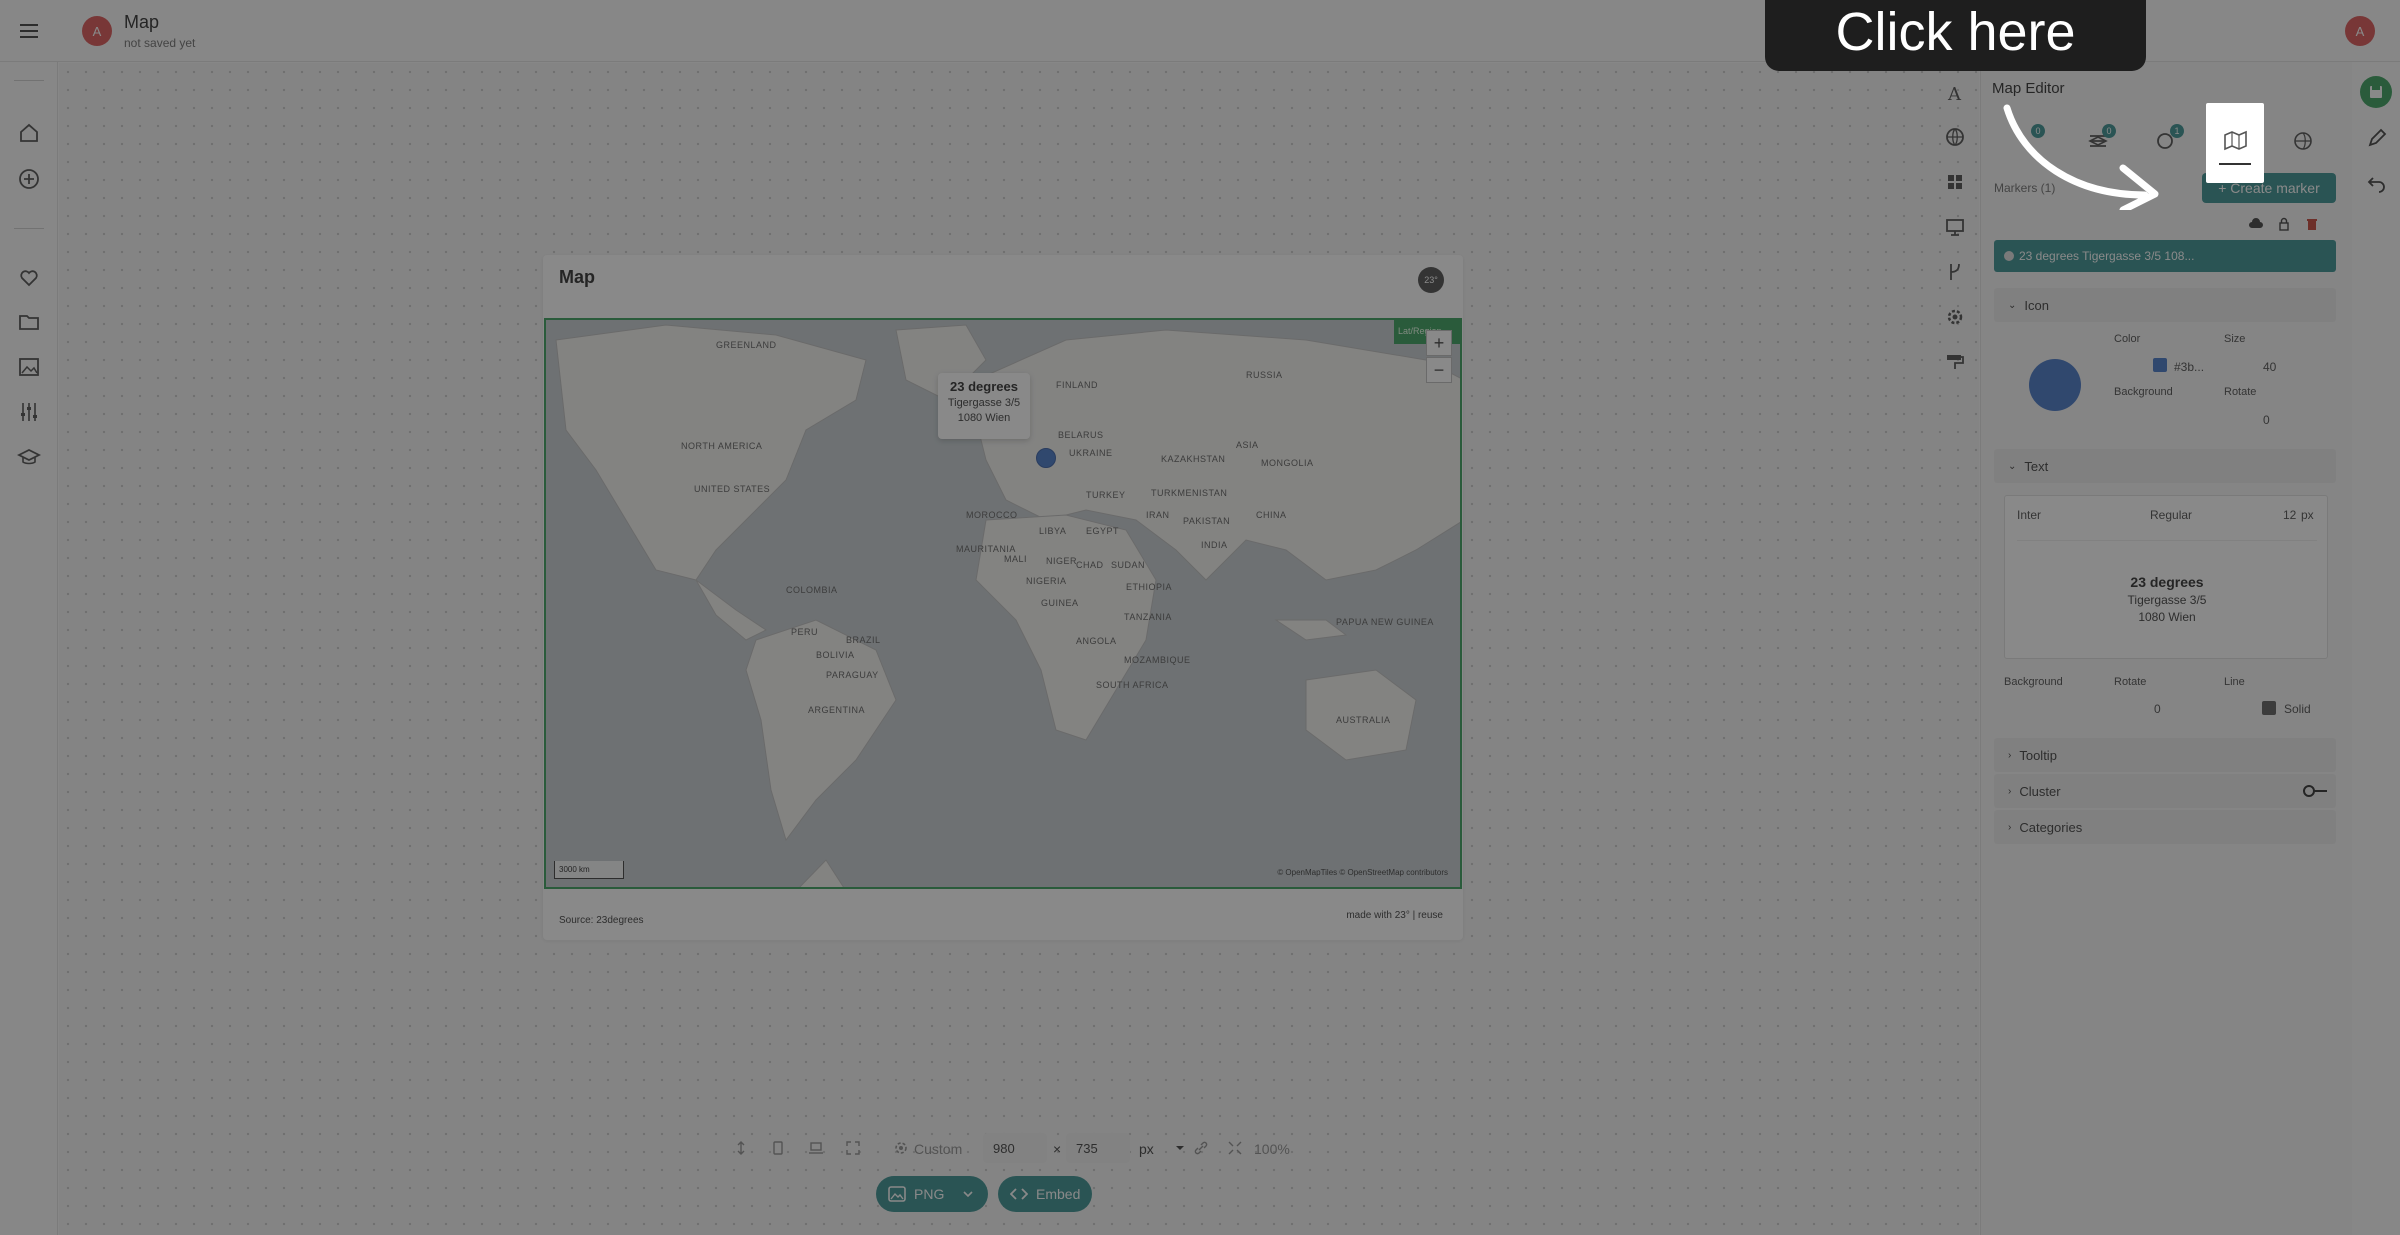 The image size is (2400, 1235). Describe the element at coordinates (2376, 92) in the screenshot. I see `save-button` at that location.